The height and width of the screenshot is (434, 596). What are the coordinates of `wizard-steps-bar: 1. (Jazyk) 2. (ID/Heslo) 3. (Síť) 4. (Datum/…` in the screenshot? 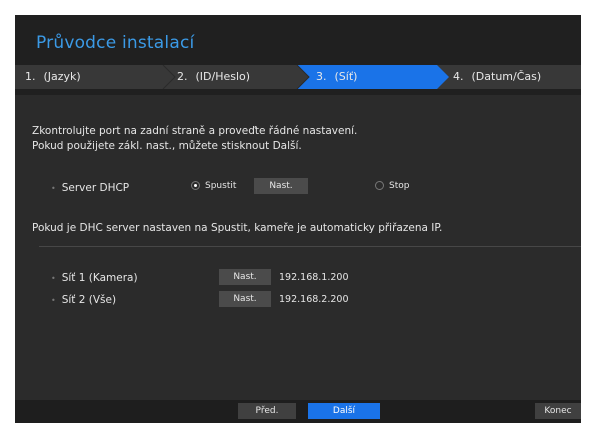 It's located at (298, 77).